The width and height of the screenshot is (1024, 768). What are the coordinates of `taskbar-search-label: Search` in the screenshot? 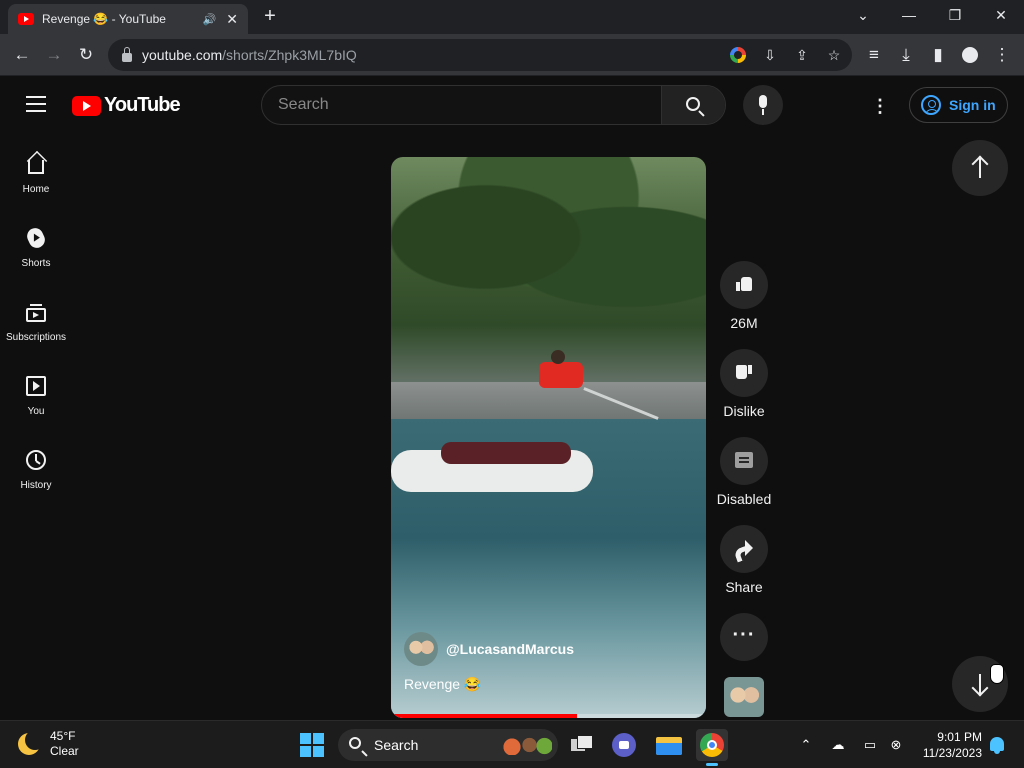 It's located at (396, 745).